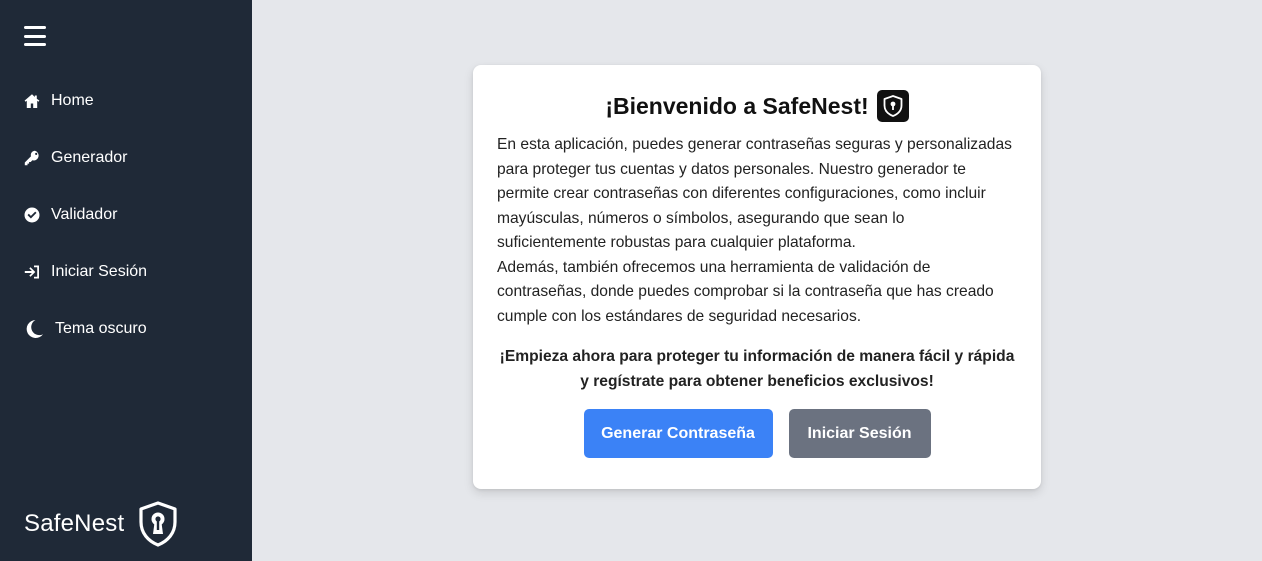 This screenshot has height=561, width=1262. I want to click on title-row: ¡Bienvenido a SafeNest!, so click(757, 106).